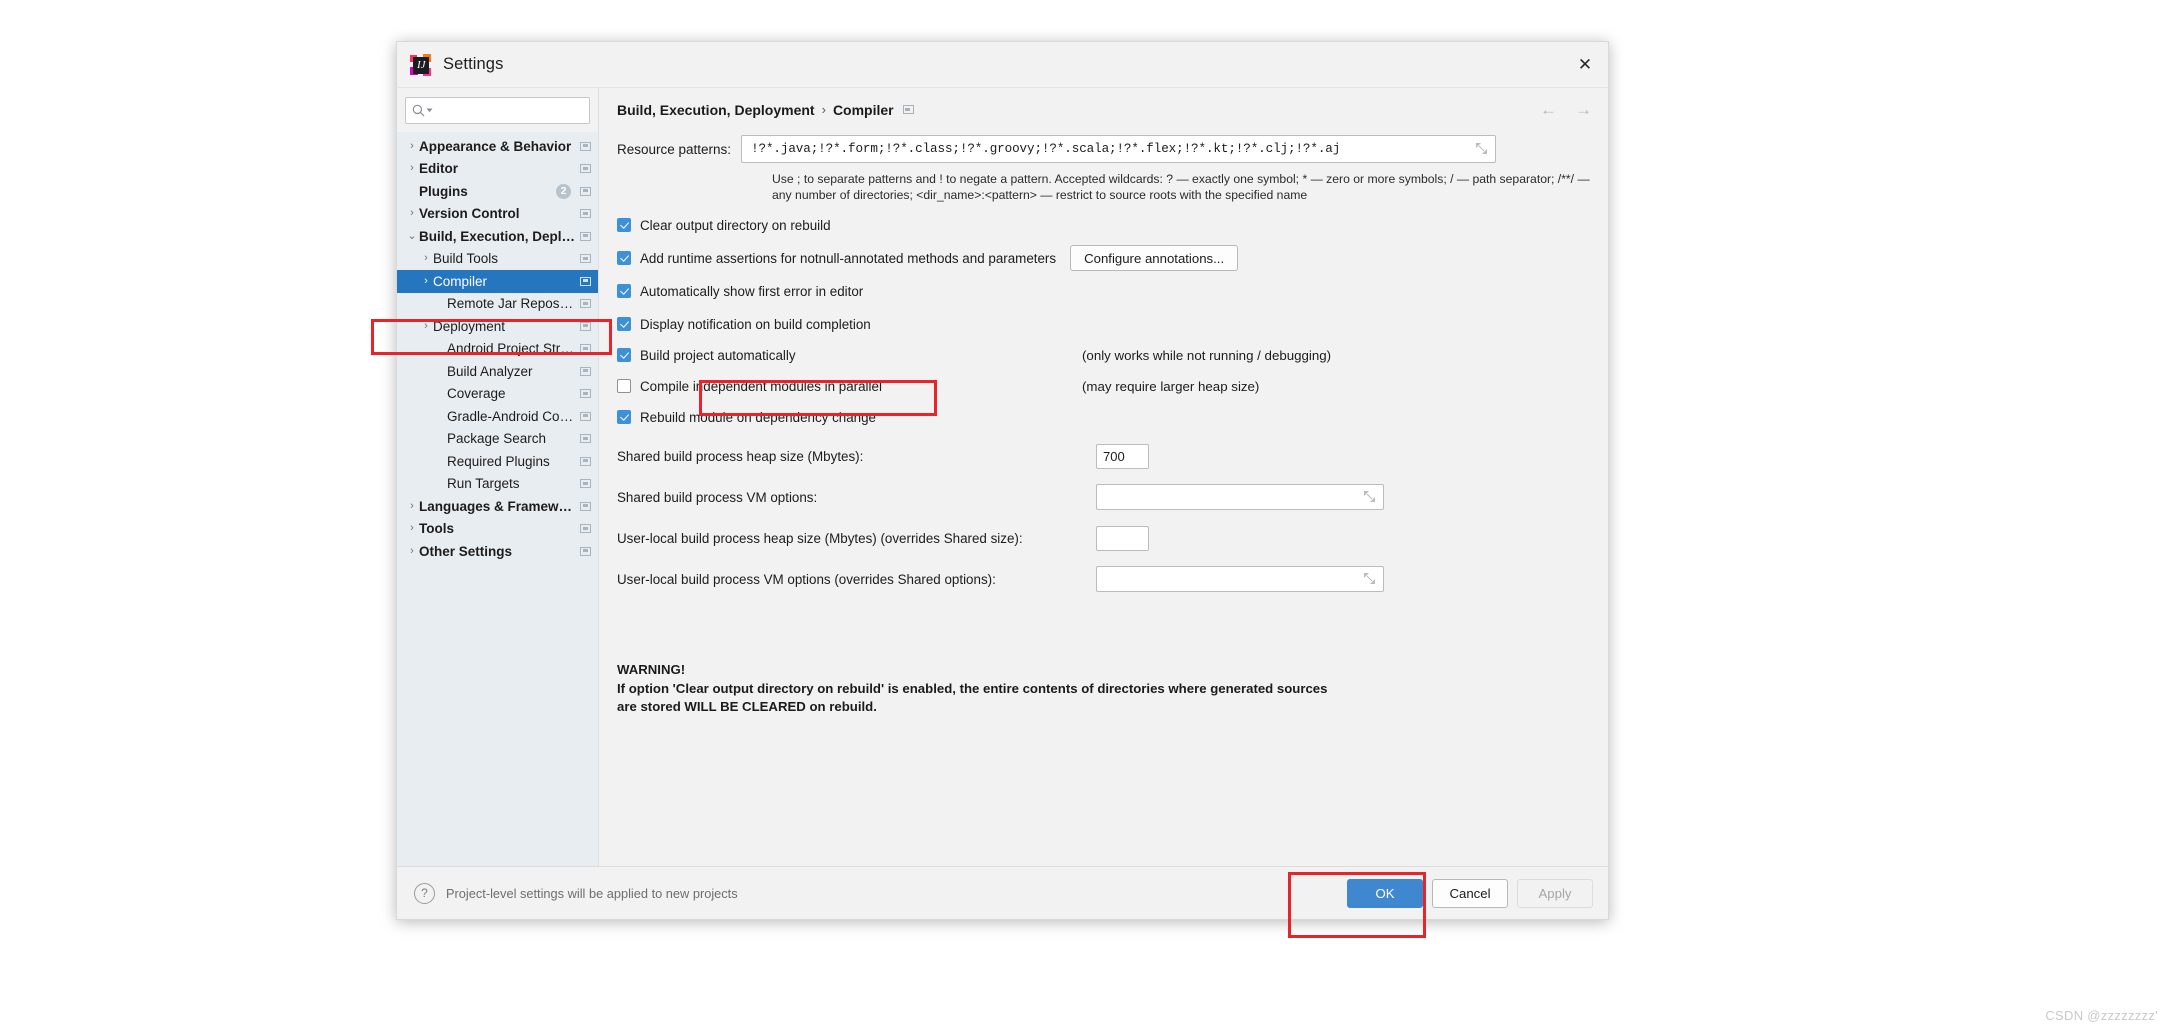 This screenshot has height=1032, width=2175. I want to click on sidebar-item-plugins: Plugins 2, so click(497, 191).